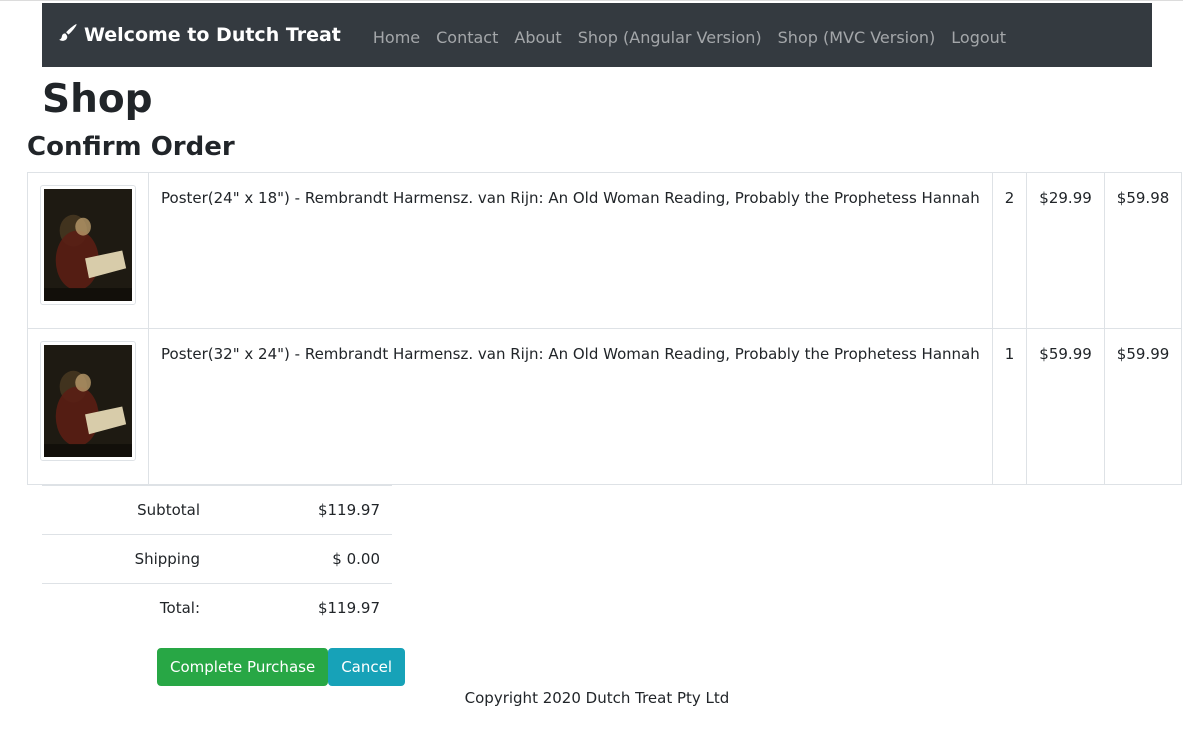 Image resolution: width=1183 pixels, height=729 pixels. Describe the element at coordinates (212, 35) in the screenshot. I see `brand-title: Welcome to Dutch Treat` at that location.